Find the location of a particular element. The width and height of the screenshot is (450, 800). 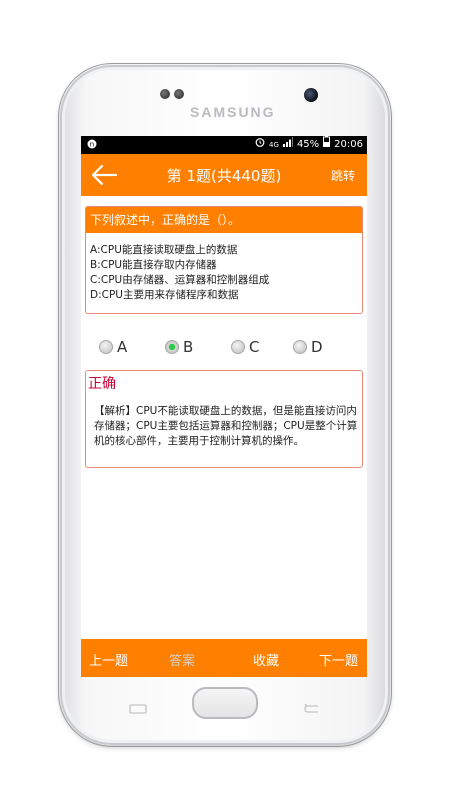

app-notification-icon: n is located at coordinates (92, 145).